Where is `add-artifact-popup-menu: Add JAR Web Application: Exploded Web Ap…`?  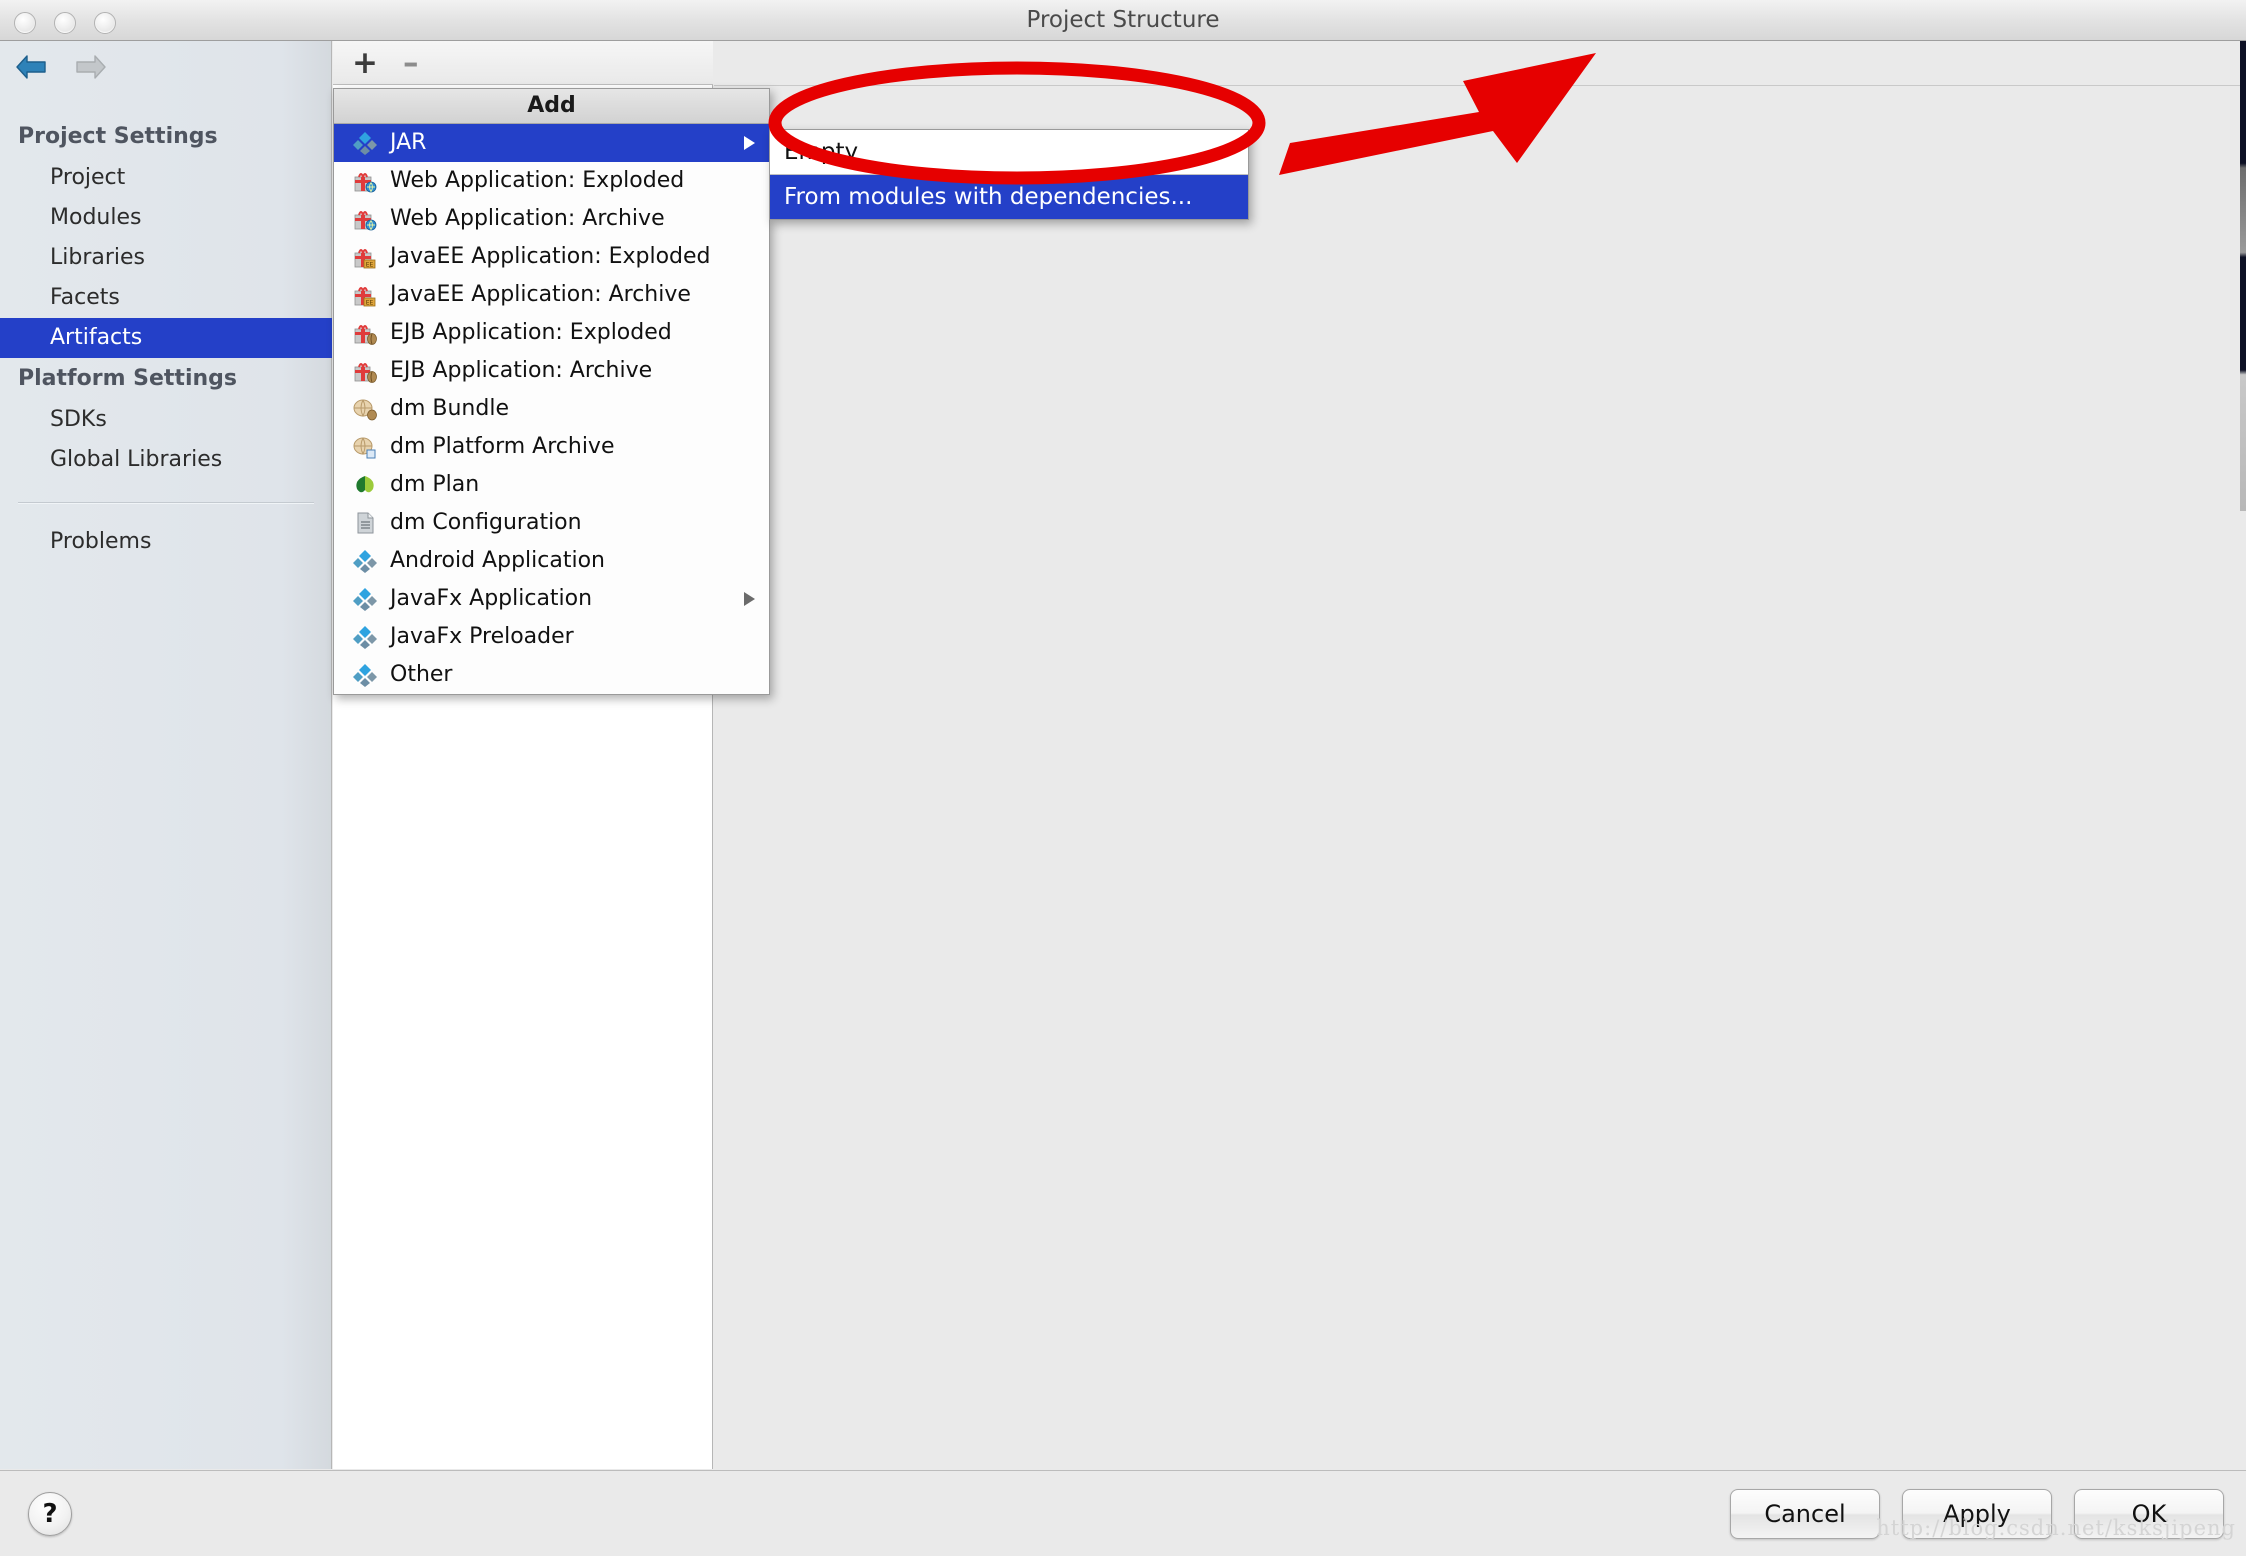 add-artifact-popup-menu: Add JAR Web Application: Exploded Web Ap… is located at coordinates (551, 391).